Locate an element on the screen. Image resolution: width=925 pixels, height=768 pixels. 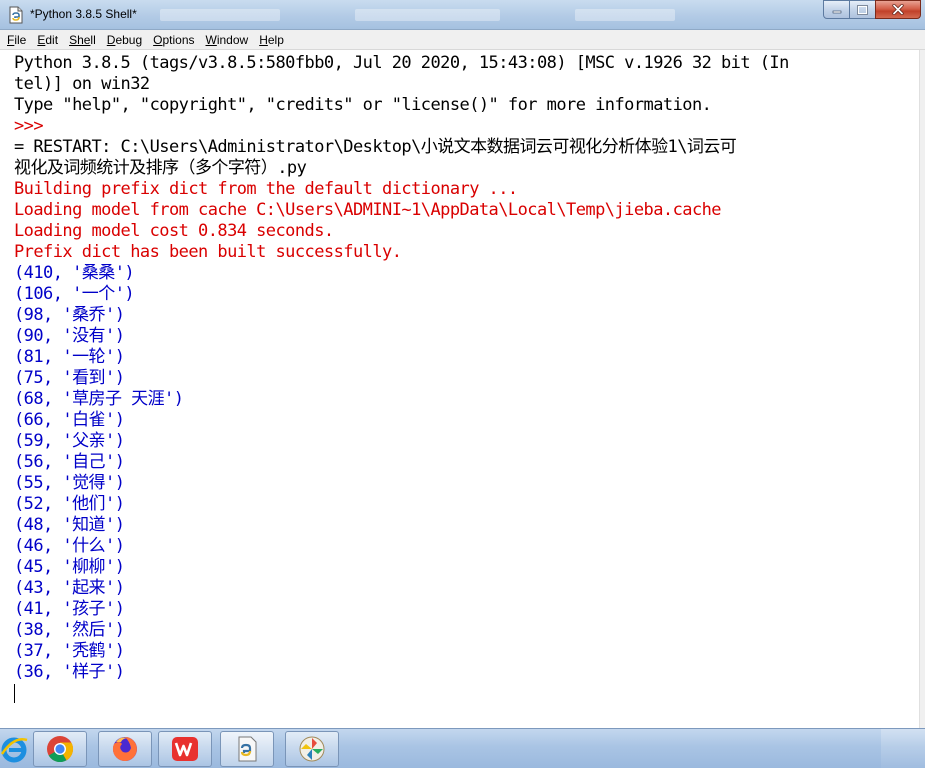
menu-window: Window is located at coordinates (227, 40).